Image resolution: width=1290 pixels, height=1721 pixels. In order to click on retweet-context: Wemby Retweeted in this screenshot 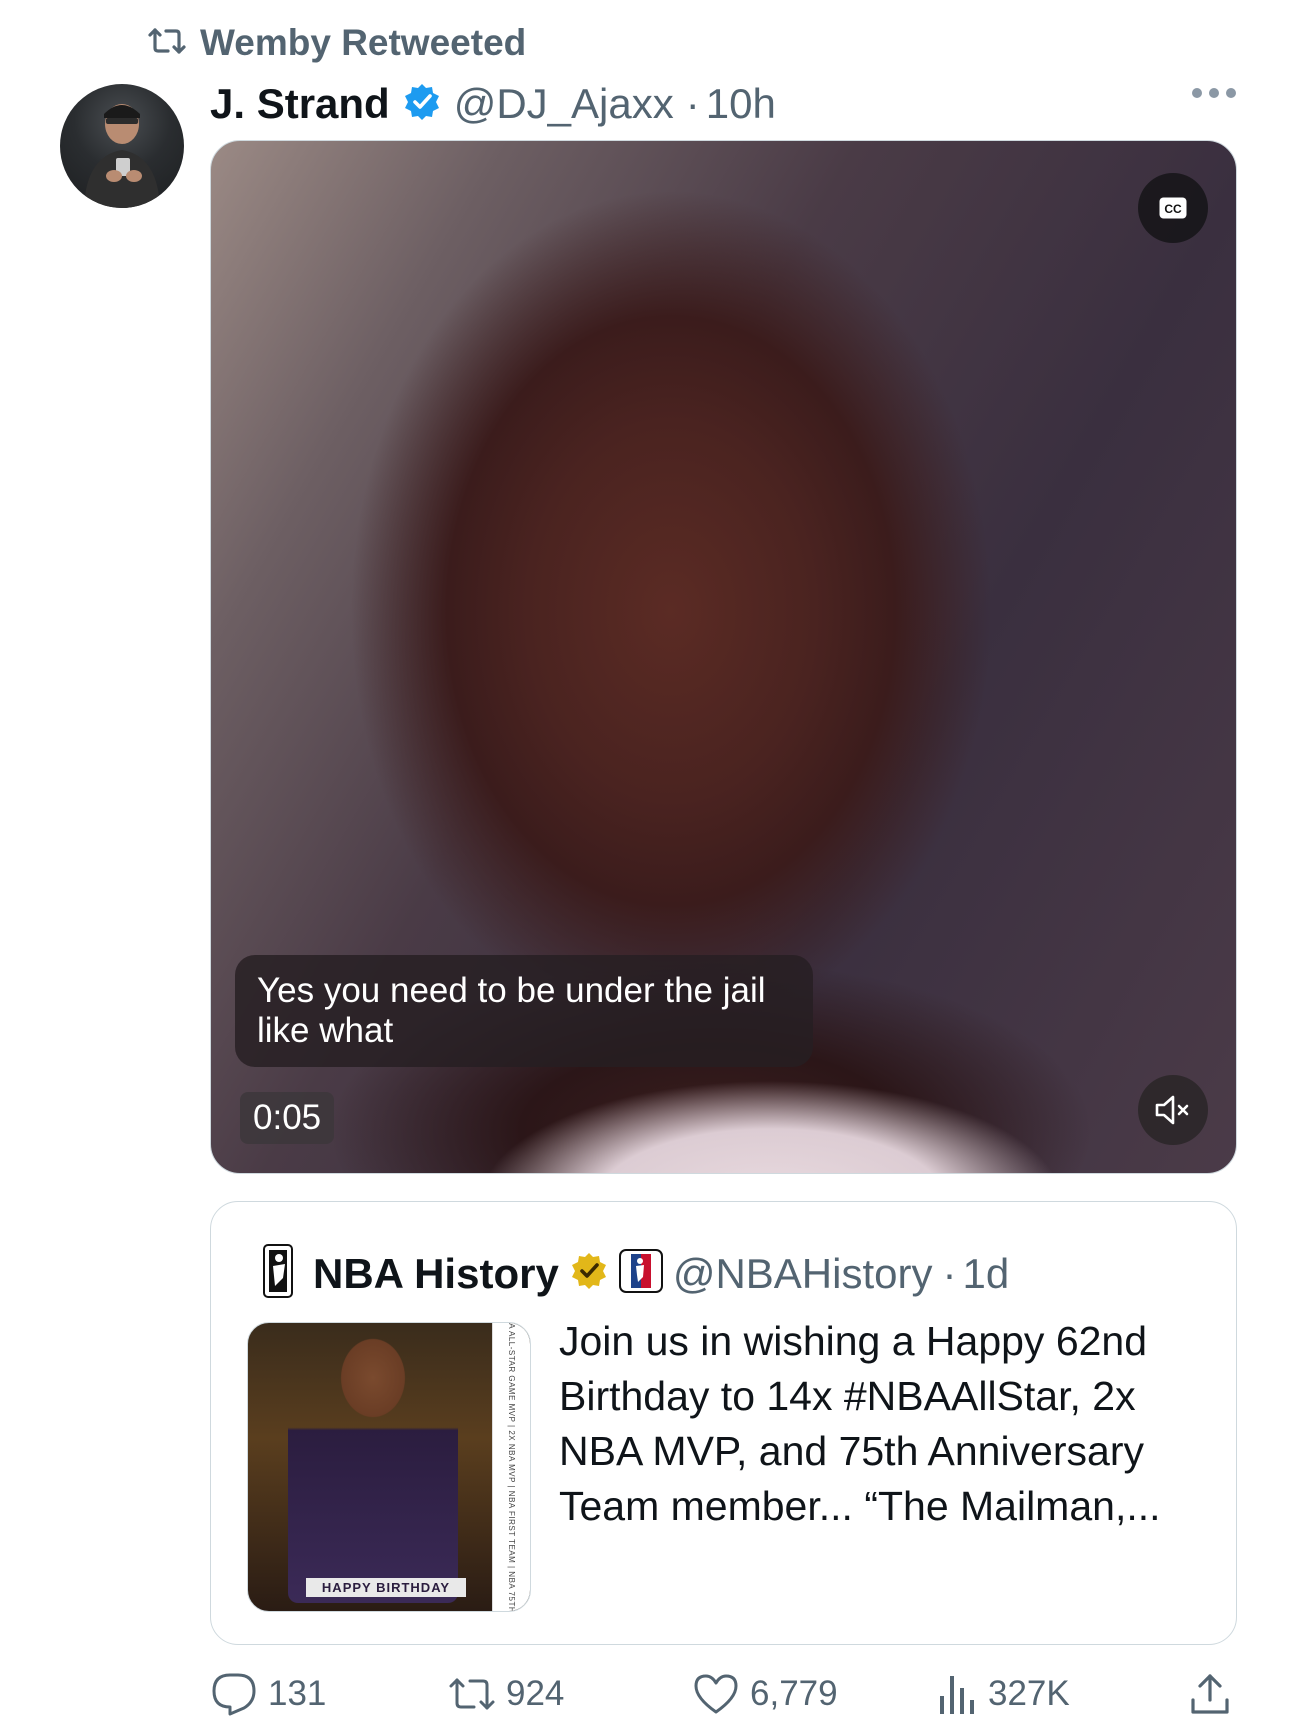, I will do `click(337, 43)`.